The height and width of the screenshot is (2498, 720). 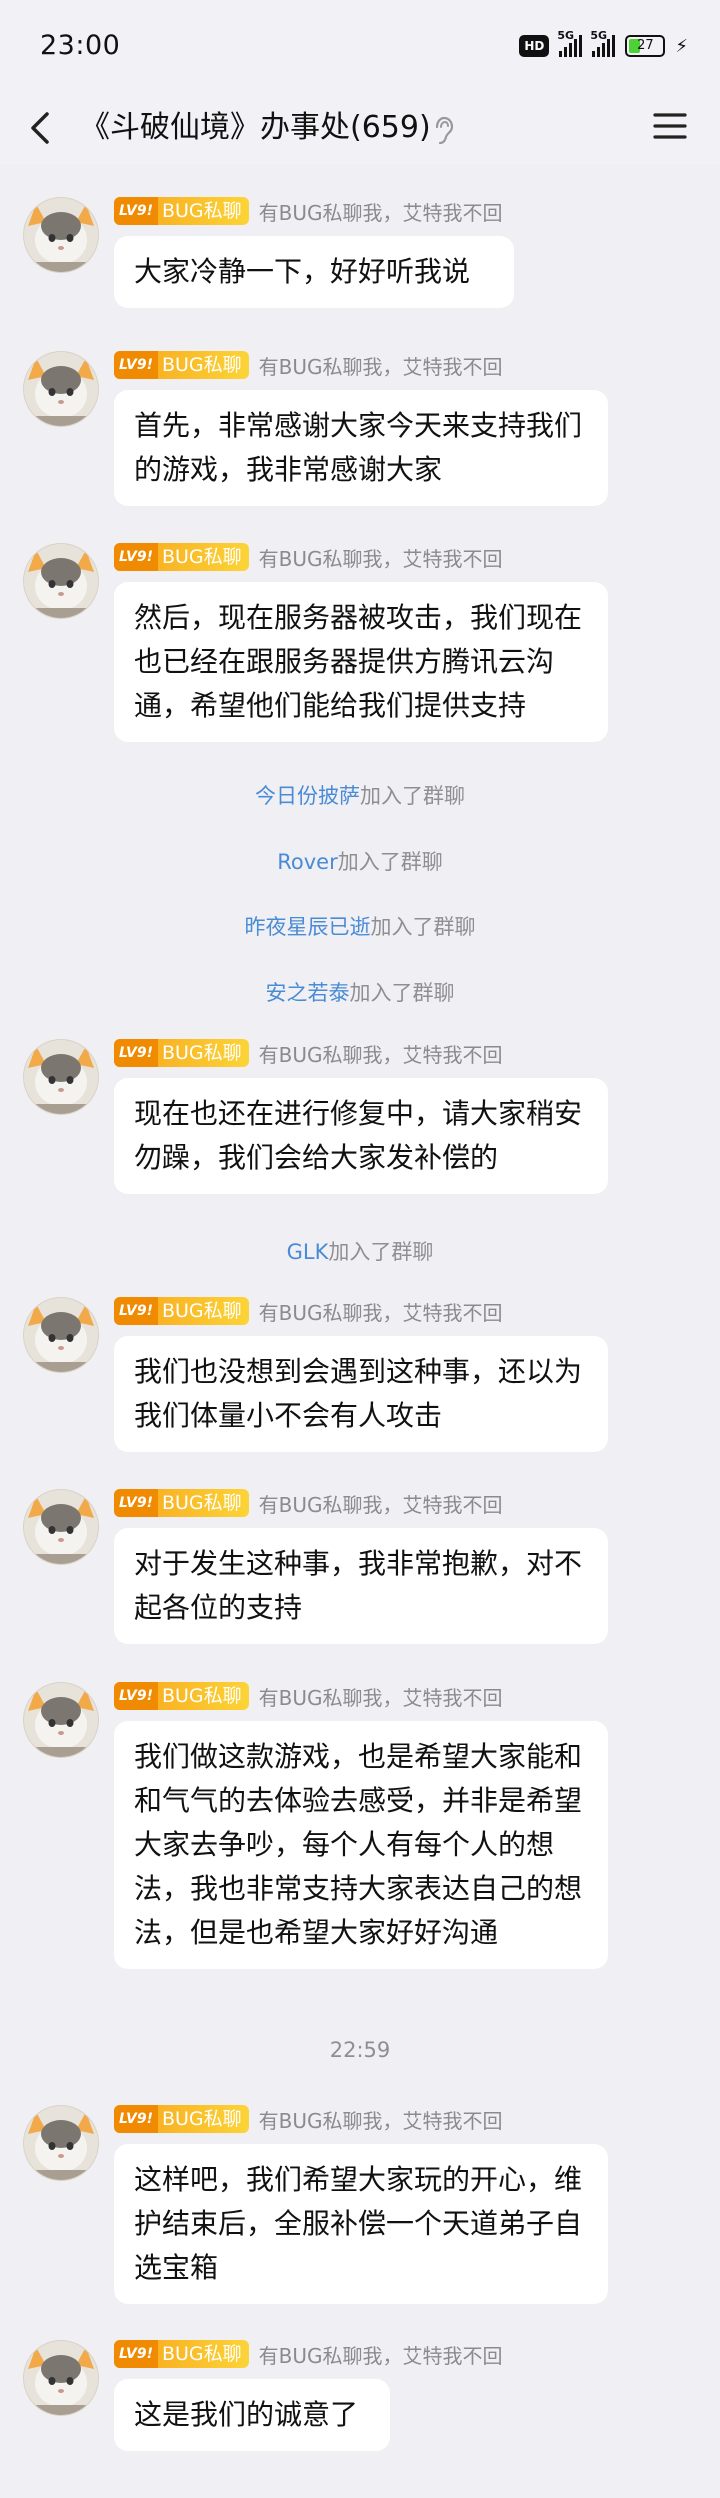 What do you see at coordinates (360, 46) in the screenshot?
I see `status-bar: 23:00 HD 5G 5G 27 ⚡` at bounding box center [360, 46].